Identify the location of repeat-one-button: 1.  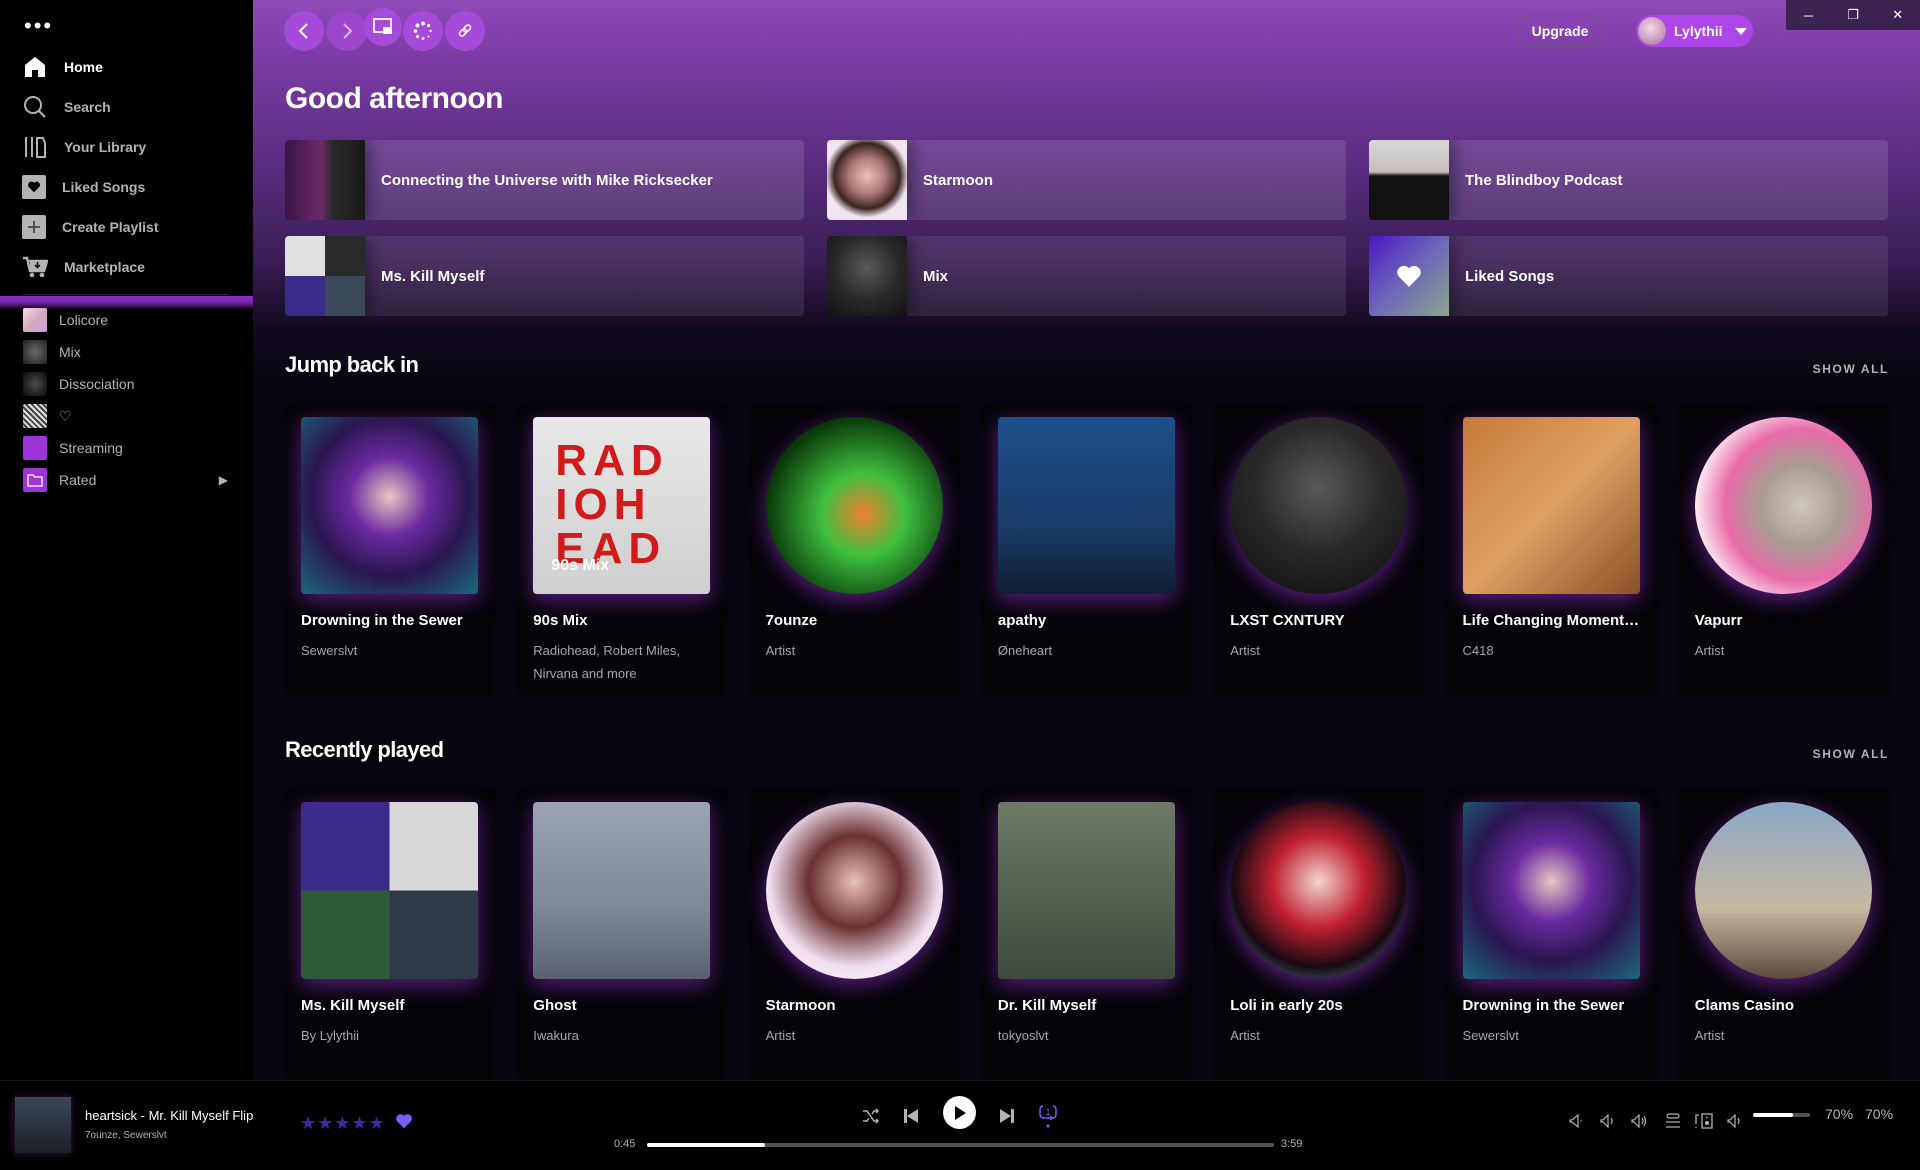
(1048, 1116).